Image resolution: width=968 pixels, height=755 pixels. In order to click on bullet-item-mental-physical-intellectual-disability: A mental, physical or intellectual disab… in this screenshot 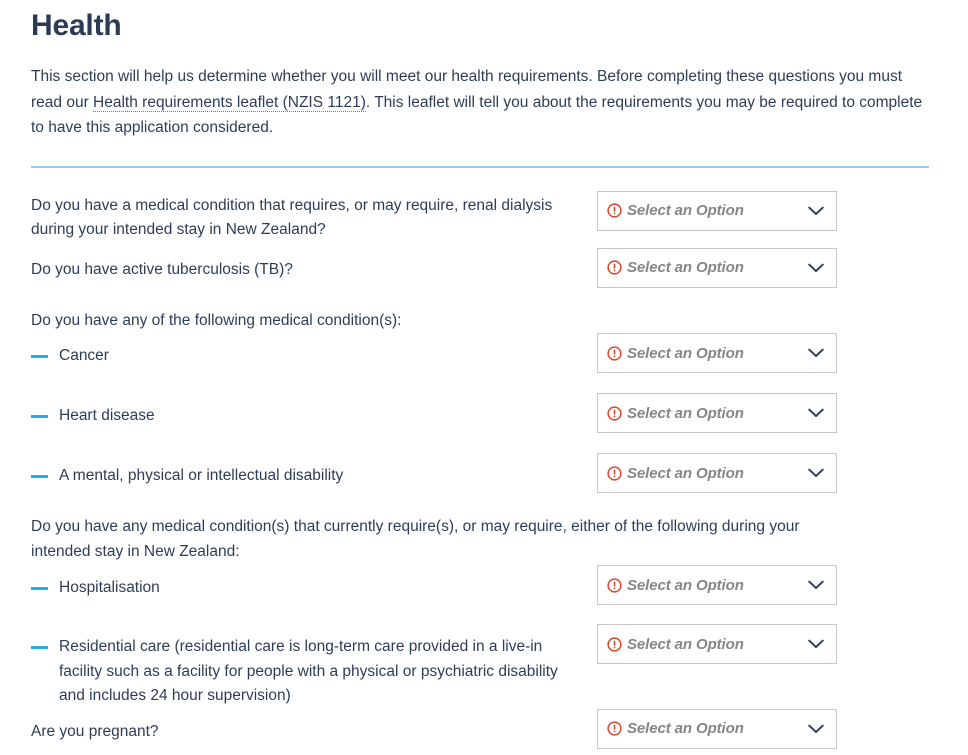, I will do `click(314, 476)`.